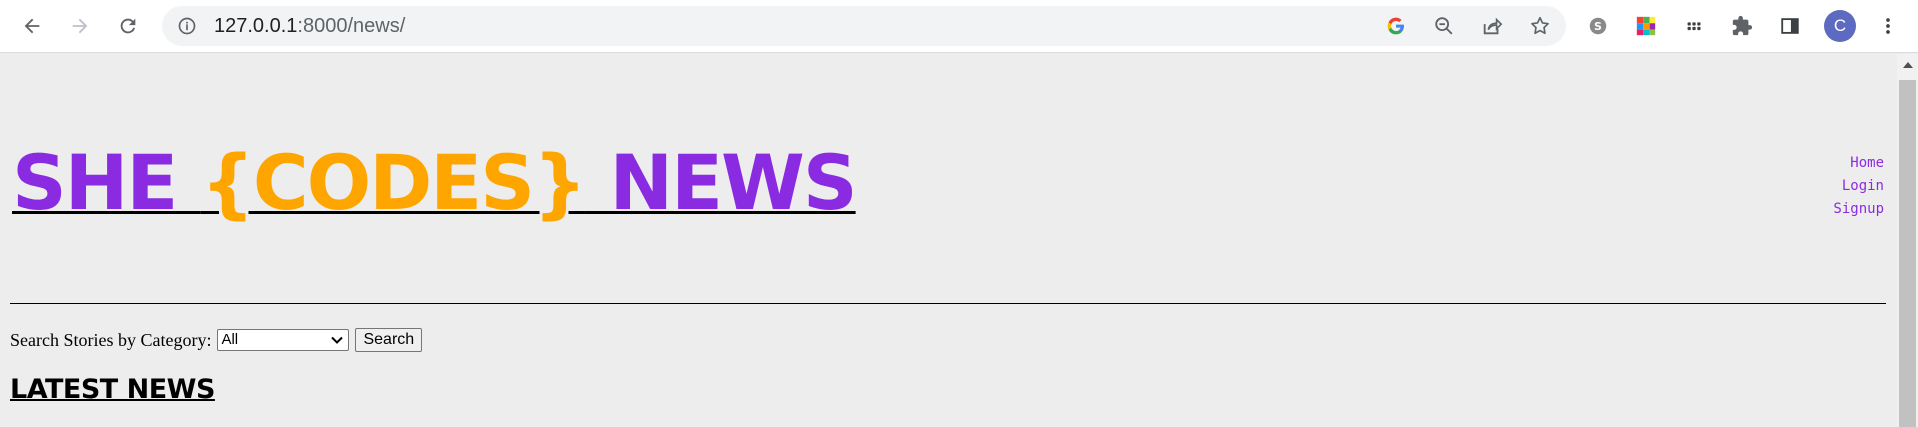 The image size is (1918, 427). I want to click on site-title-codes: {CODES}, so click(393, 182).